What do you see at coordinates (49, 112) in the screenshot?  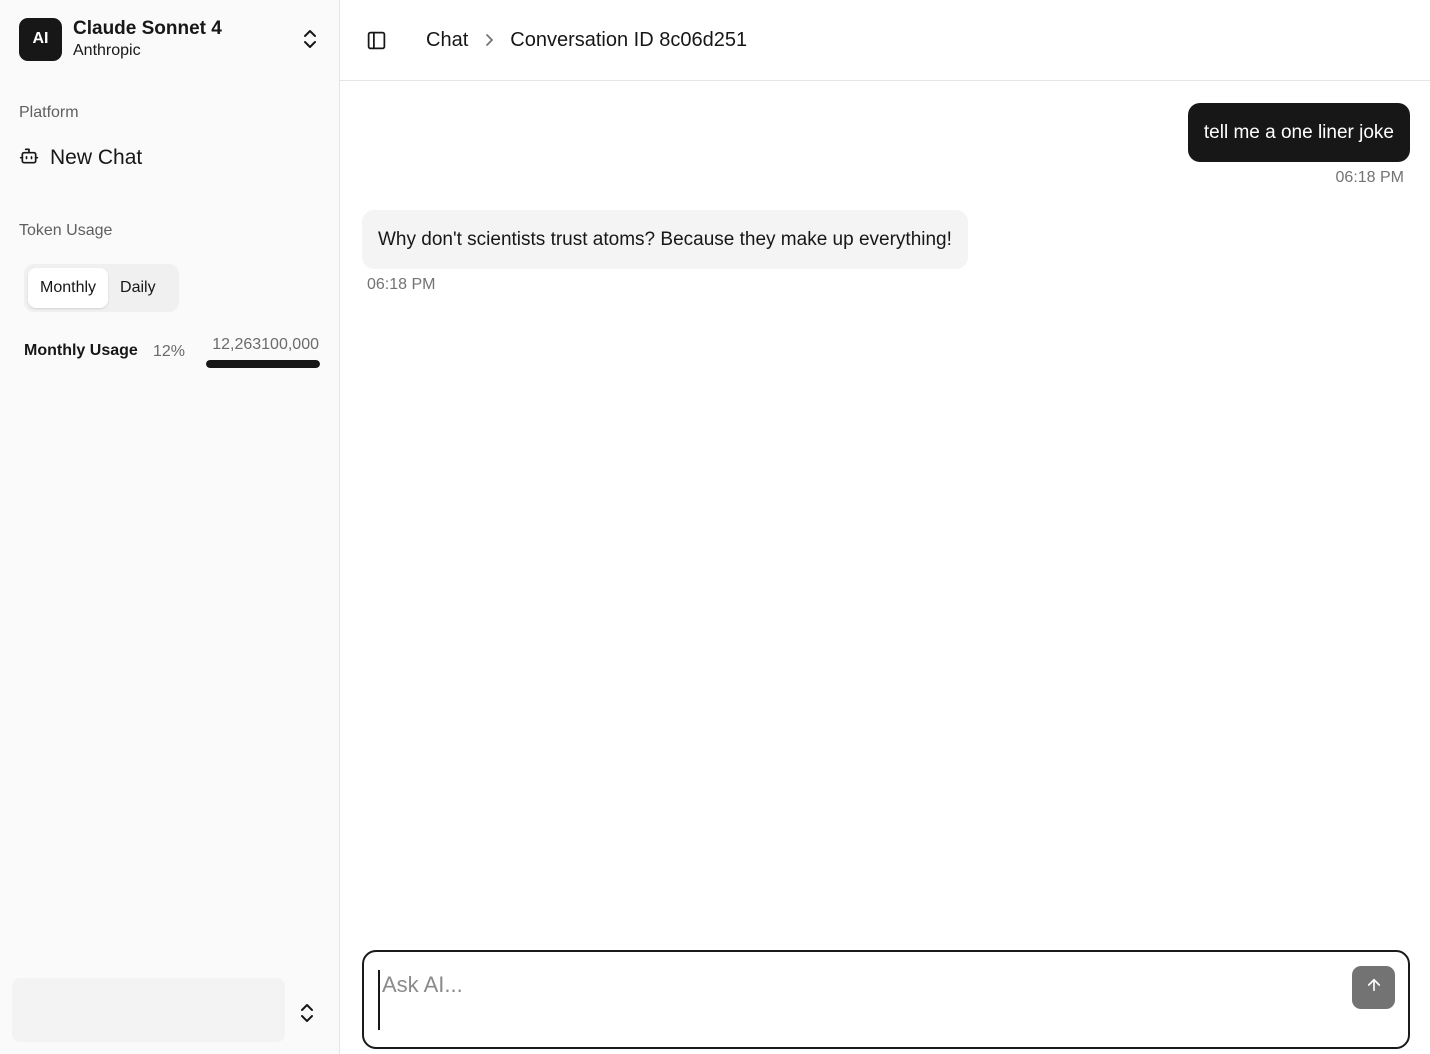 I see `platform-label: Platform` at bounding box center [49, 112].